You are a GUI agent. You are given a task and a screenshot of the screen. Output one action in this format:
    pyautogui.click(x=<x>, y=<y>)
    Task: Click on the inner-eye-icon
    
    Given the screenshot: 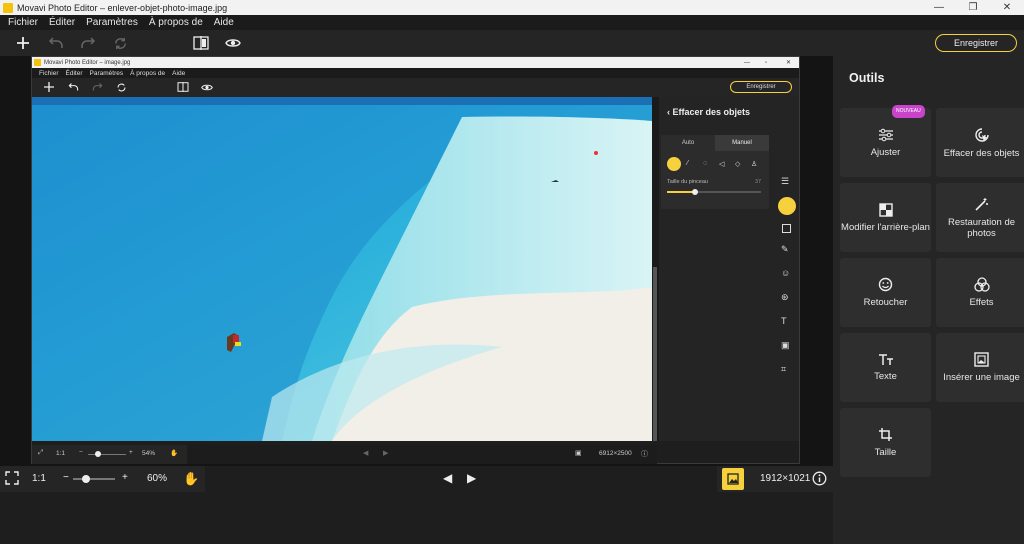 What is the action you would take?
    pyautogui.click(x=207, y=87)
    